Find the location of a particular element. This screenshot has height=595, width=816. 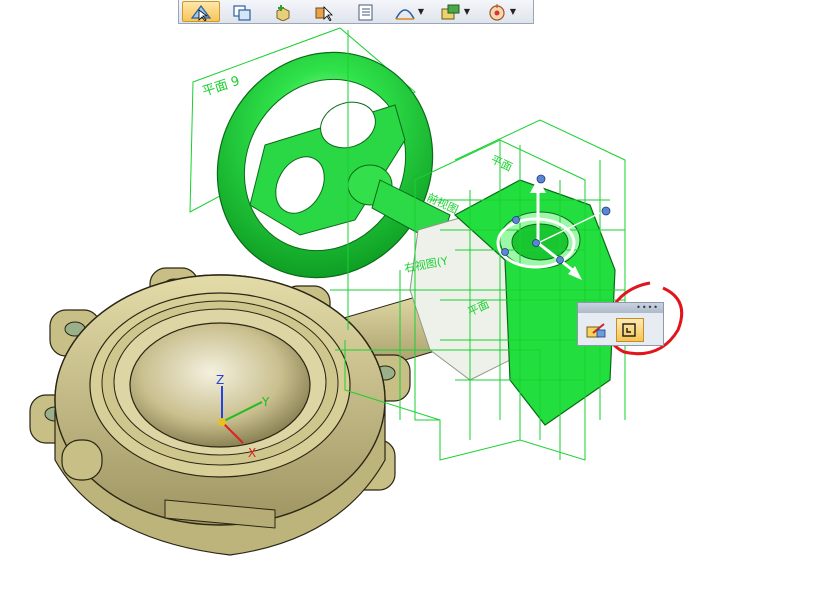

grip-icon: •••• is located at coordinates (647, 307).